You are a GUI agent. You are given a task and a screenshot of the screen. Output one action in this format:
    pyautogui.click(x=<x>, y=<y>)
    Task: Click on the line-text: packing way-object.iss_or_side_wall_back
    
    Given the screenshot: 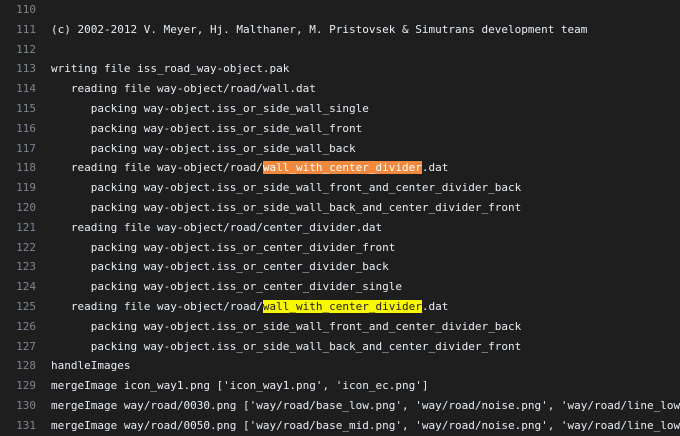 What is the action you would take?
    pyautogui.click(x=203, y=148)
    